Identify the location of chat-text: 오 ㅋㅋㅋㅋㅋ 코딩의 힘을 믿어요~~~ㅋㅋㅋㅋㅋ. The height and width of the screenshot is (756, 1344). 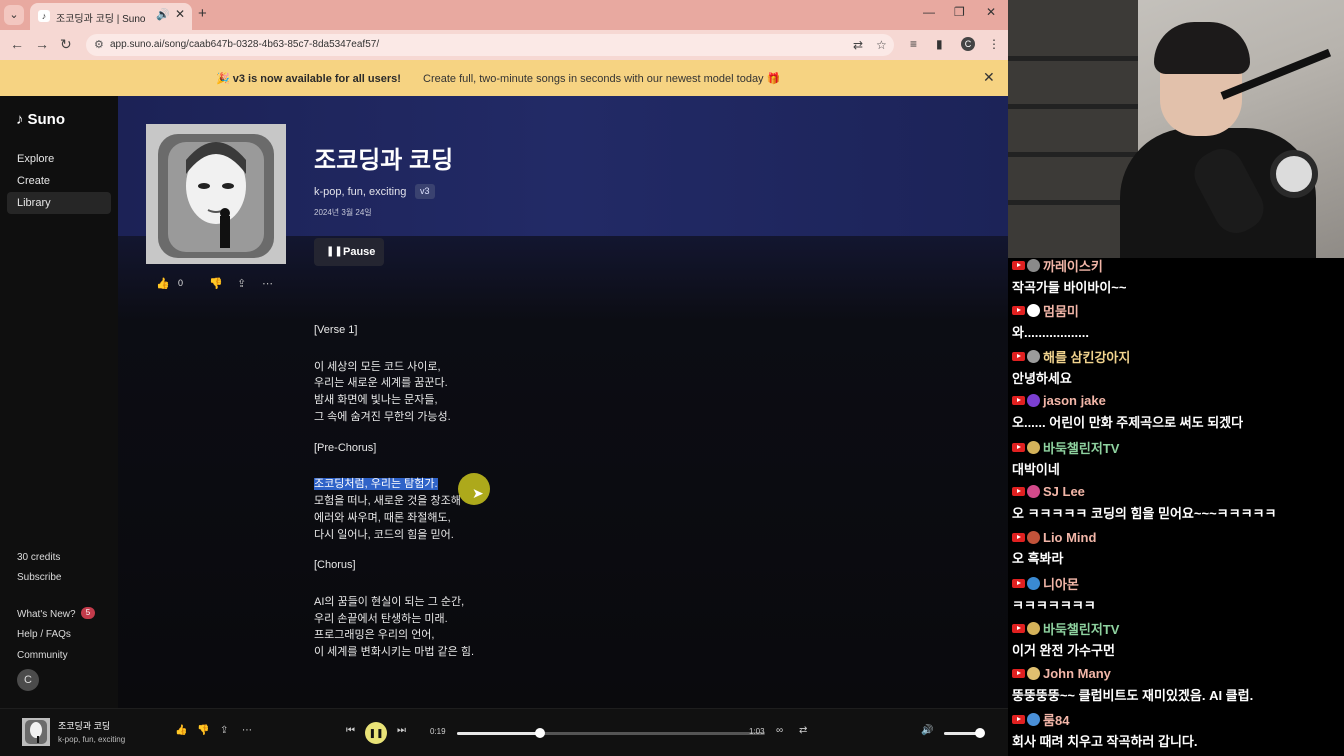
(1144, 513).